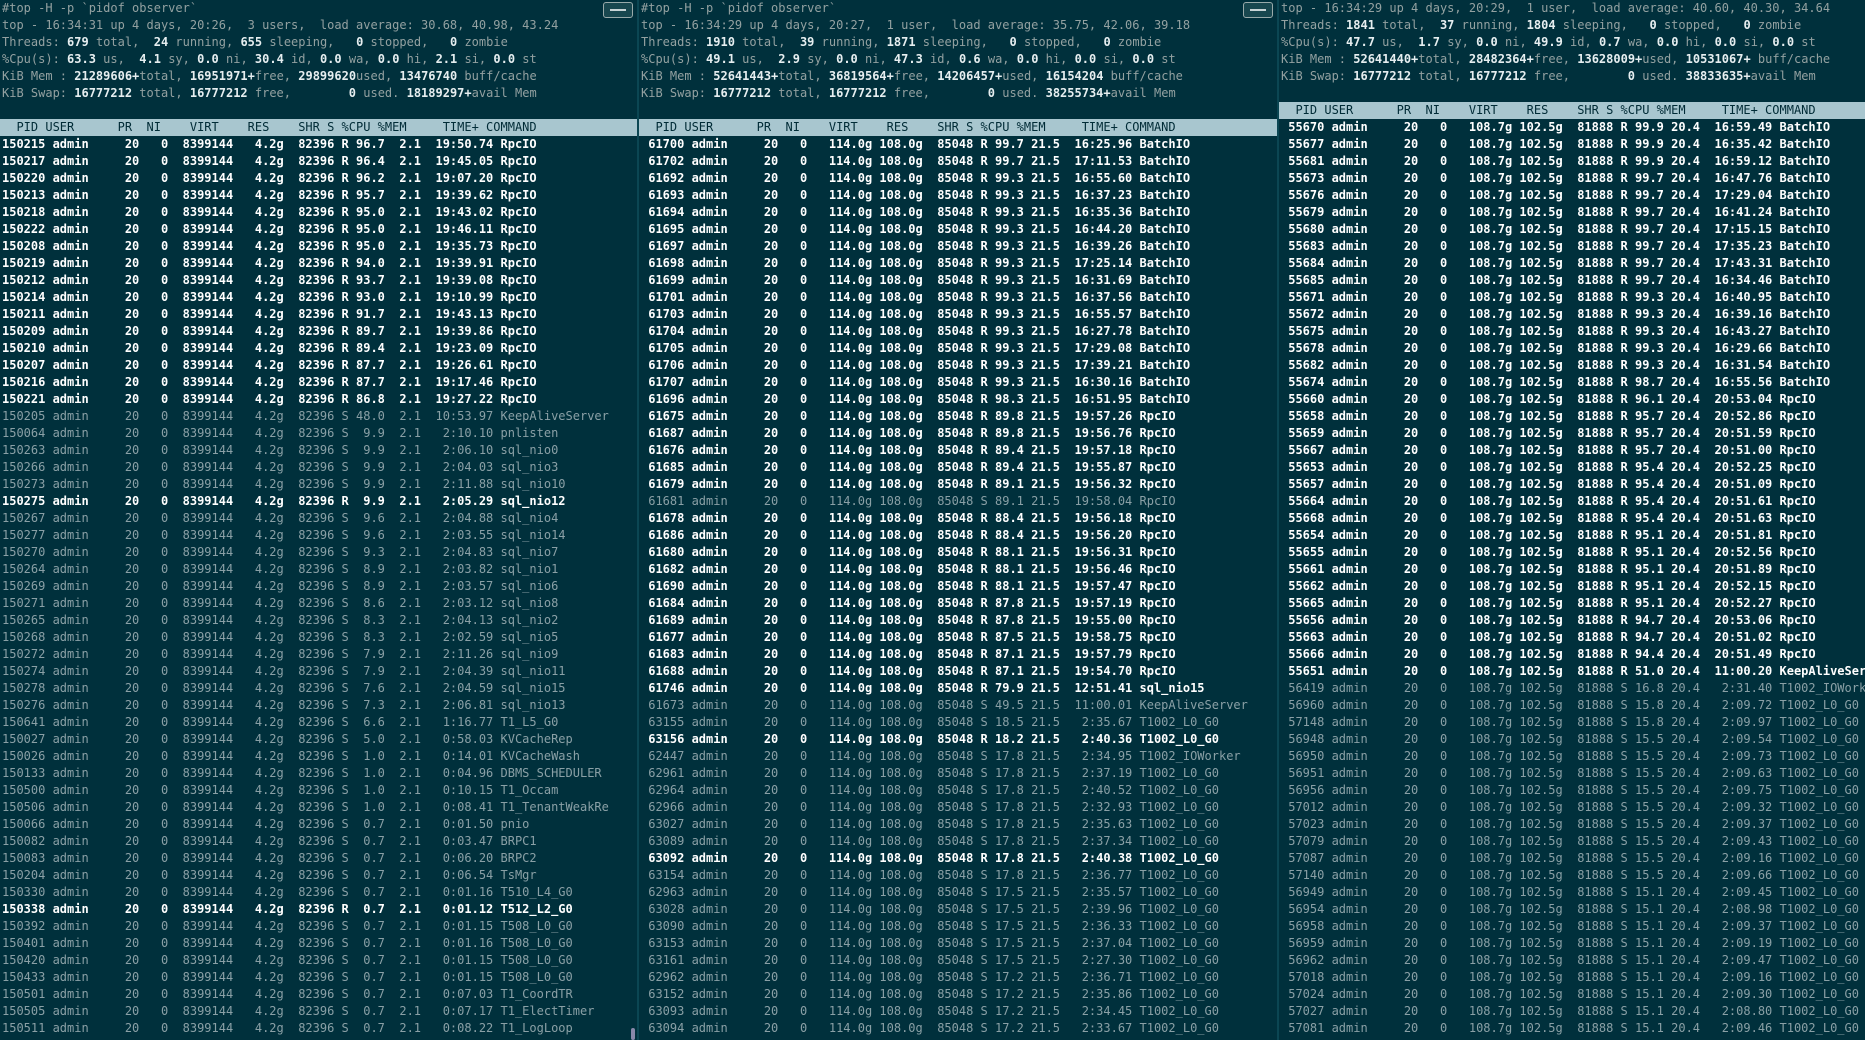  I want to click on cpu-sy: 2.9, so click(785, 59).